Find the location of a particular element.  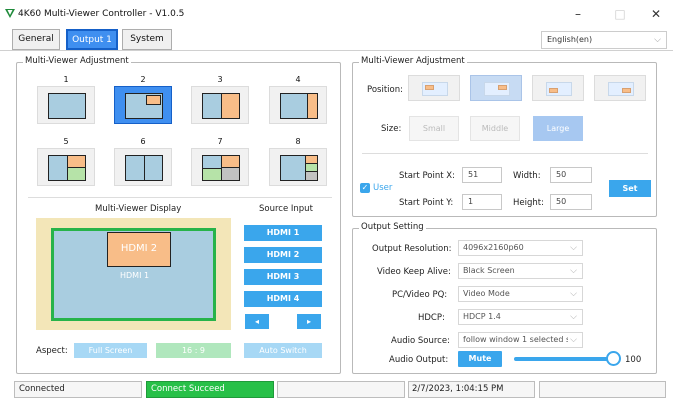

mute-button: Mute is located at coordinates (480, 359).